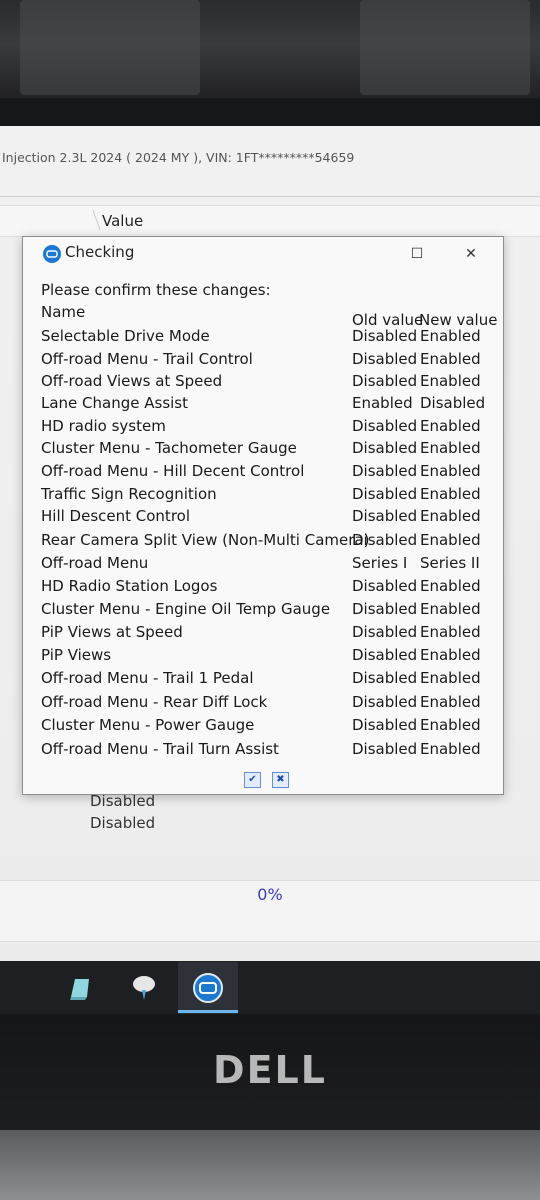 This screenshot has width=540, height=1200. What do you see at coordinates (147, 359) in the screenshot?
I see `setting-name: Off-road Menu - Trail Control` at bounding box center [147, 359].